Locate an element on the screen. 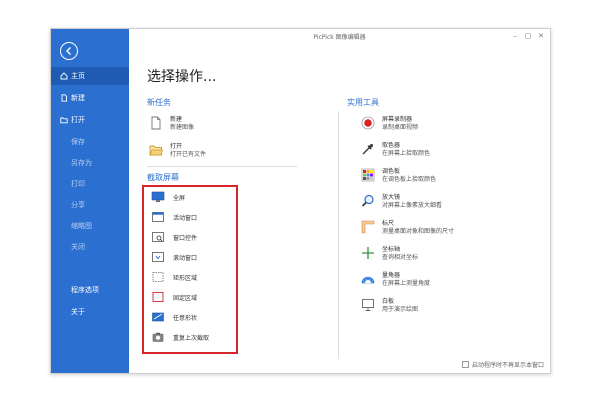 Image resolution: width=600 pixels, height=400 pixels. scroll-window-icon is located at coordinates (158, 257).